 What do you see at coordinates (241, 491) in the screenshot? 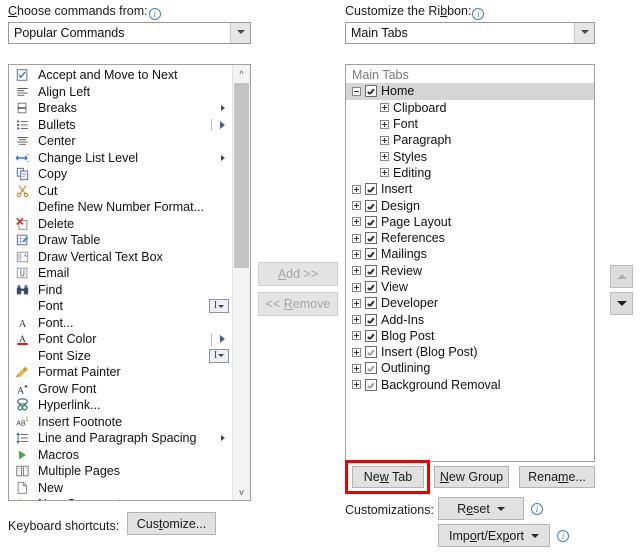
I see `scroll-down-icon: v` at bounding box center [241, 491].